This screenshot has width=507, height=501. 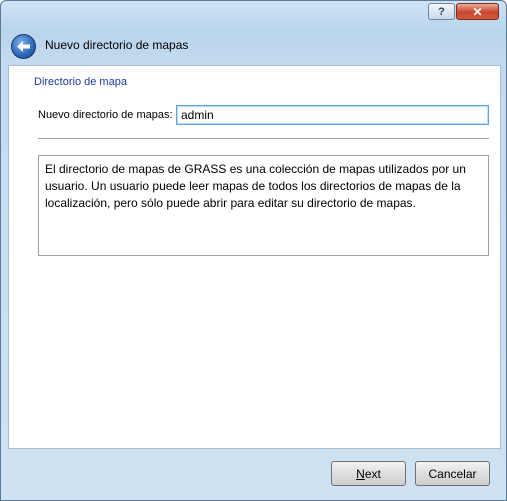 What do you see at coordinates (332, 115) in the screenshot?
I see `mapset-input` at bounding box center [332, 115].